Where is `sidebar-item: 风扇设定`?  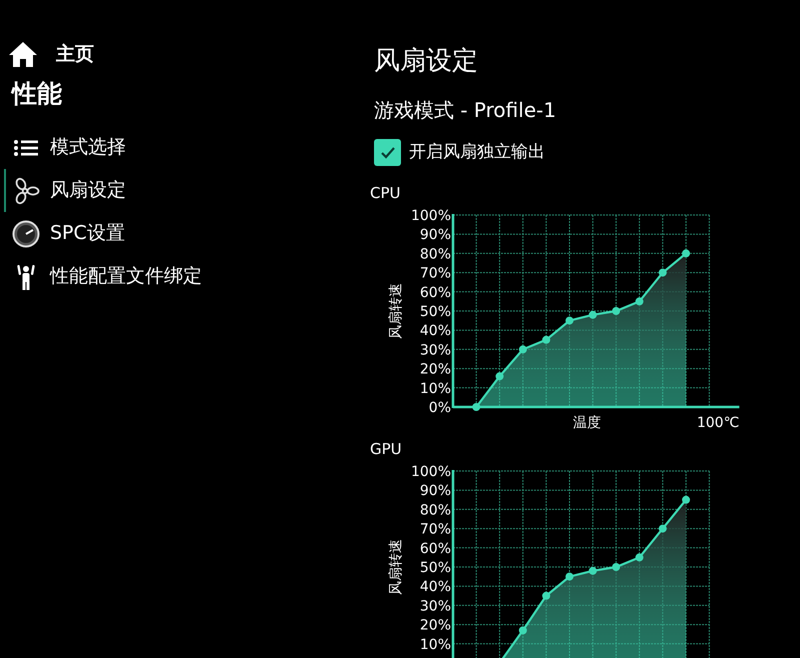
sidebar-item: 风扇设定 is located at coordinates (68, 190).